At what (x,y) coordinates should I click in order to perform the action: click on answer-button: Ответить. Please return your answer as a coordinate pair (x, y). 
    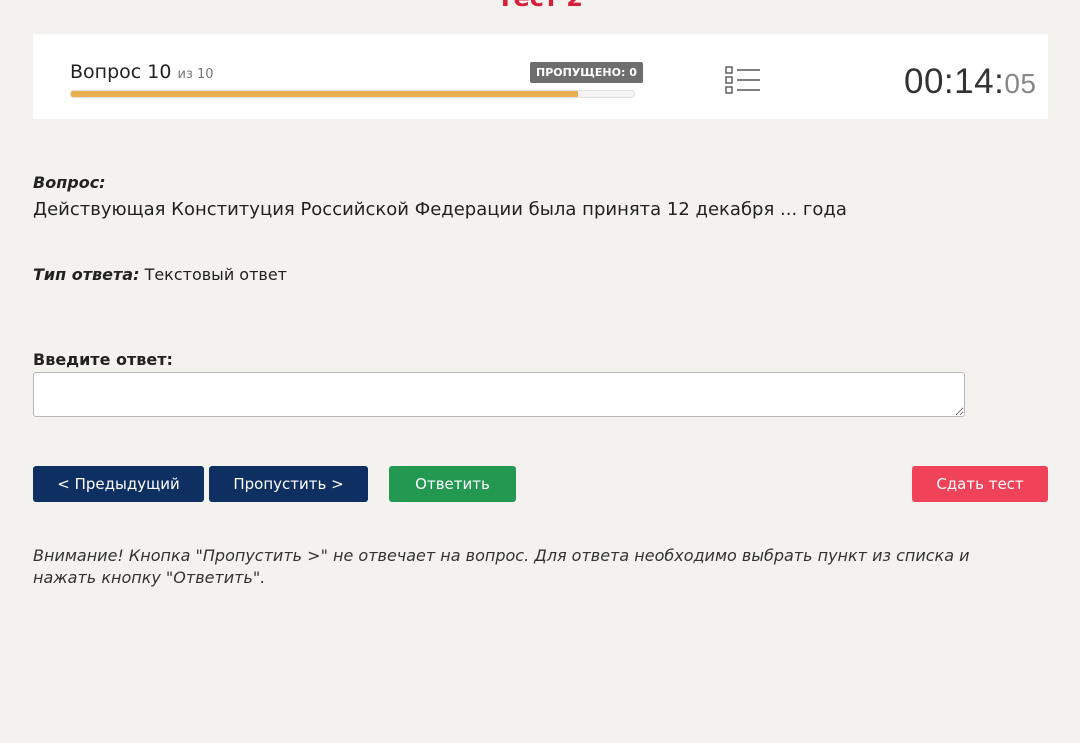
    Looking at the image, I should click on (452, 484).